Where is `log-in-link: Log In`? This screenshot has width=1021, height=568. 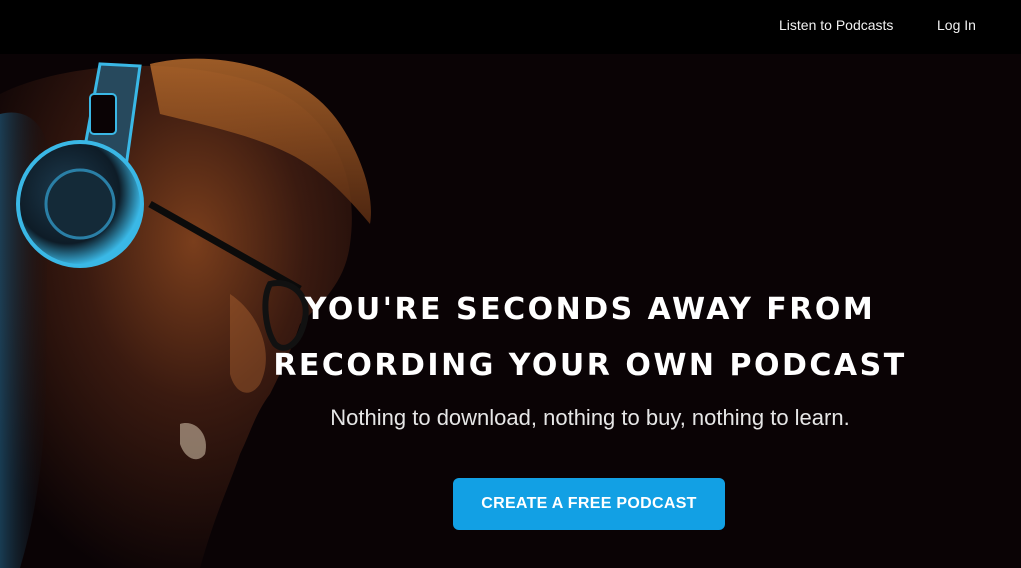
log-in-link: Log In is located at coordinates (956, 25).